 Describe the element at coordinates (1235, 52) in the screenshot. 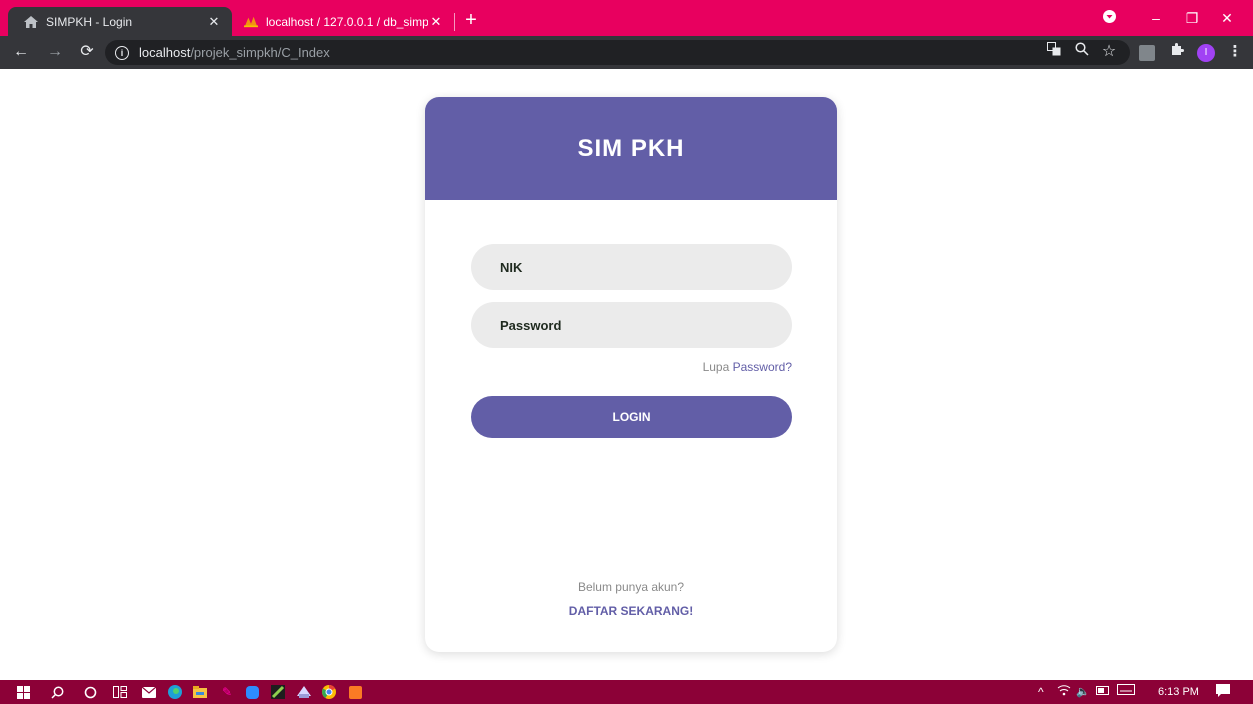

I see `menu-kebab-icon: ⋮` at that location.